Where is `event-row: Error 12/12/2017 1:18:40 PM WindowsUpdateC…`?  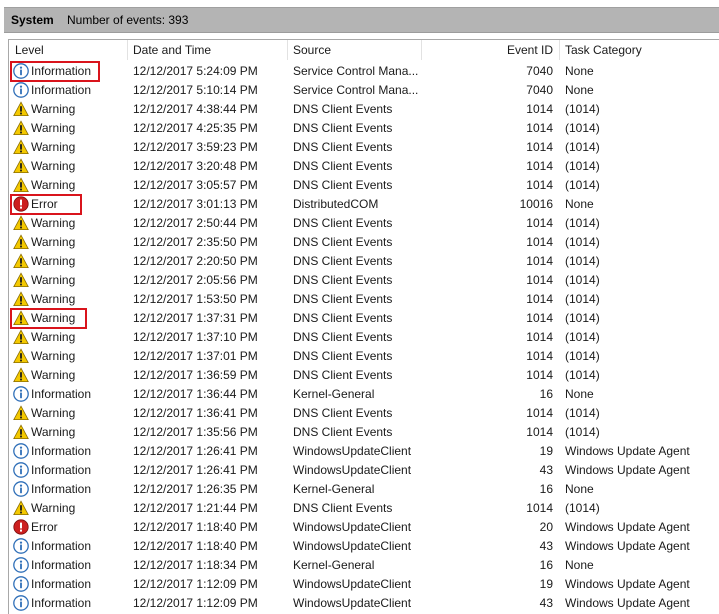 event-row: Error 12/12/2017 1:18:40 PM WindowsUpdateC… is located at coordinates (364, 527).